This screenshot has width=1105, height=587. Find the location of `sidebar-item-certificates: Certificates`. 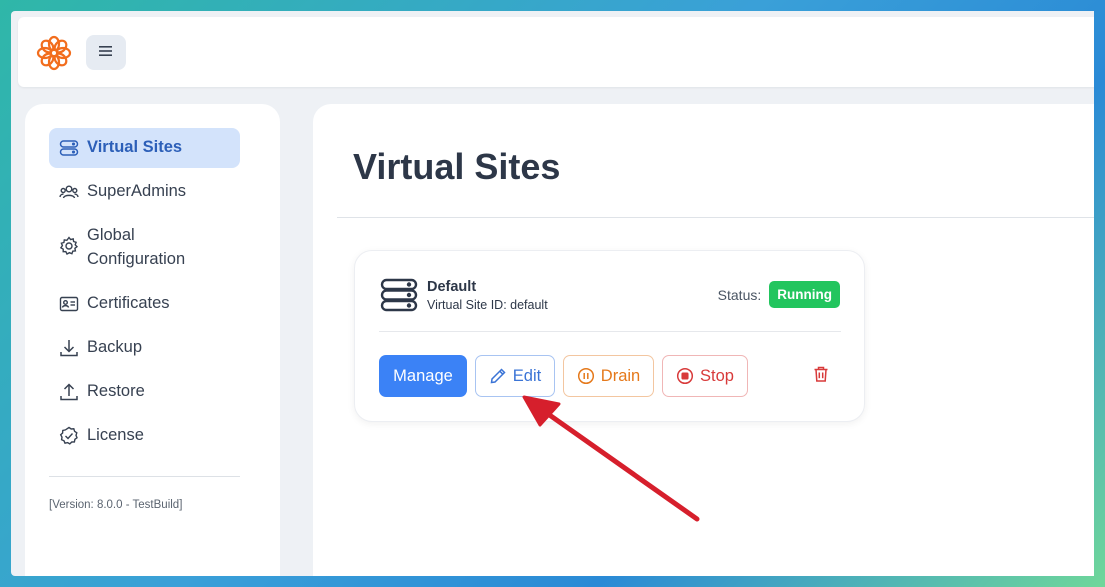

sidebar-item-certificates: Certificates is located at coordinates (144, 304).